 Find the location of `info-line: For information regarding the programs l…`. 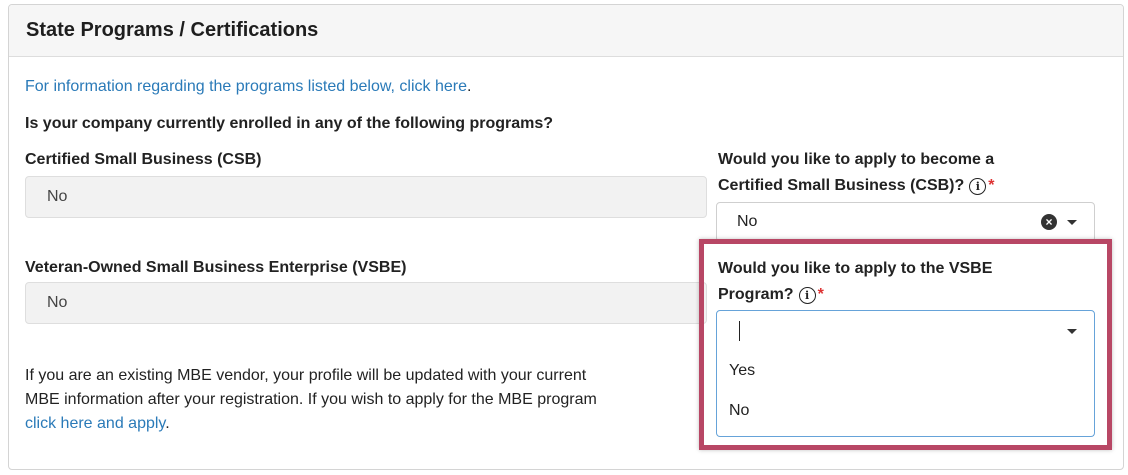

info-line: For information regarding the programs l… is located at coordinates (248, 87).